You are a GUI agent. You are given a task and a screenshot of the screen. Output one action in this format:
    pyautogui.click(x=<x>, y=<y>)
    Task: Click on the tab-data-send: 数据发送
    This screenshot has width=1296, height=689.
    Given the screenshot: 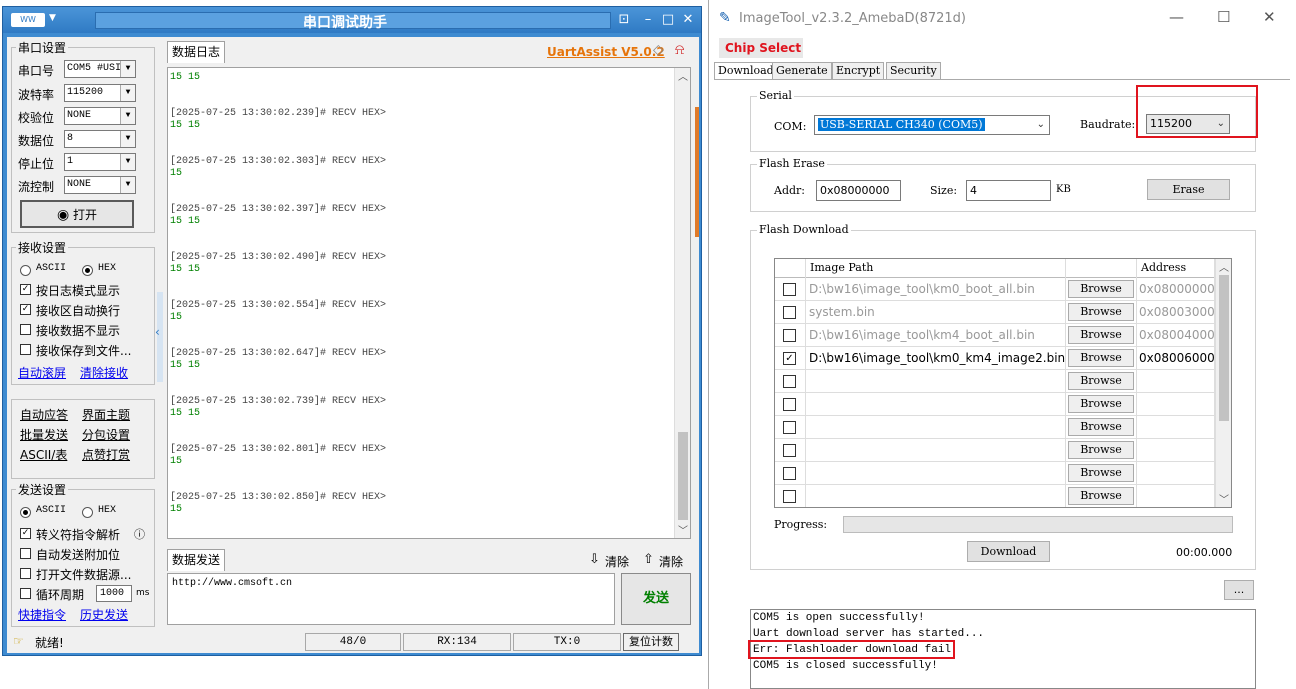 What is the action you would take?
    pyautogui.click(x=196, y=560)
    